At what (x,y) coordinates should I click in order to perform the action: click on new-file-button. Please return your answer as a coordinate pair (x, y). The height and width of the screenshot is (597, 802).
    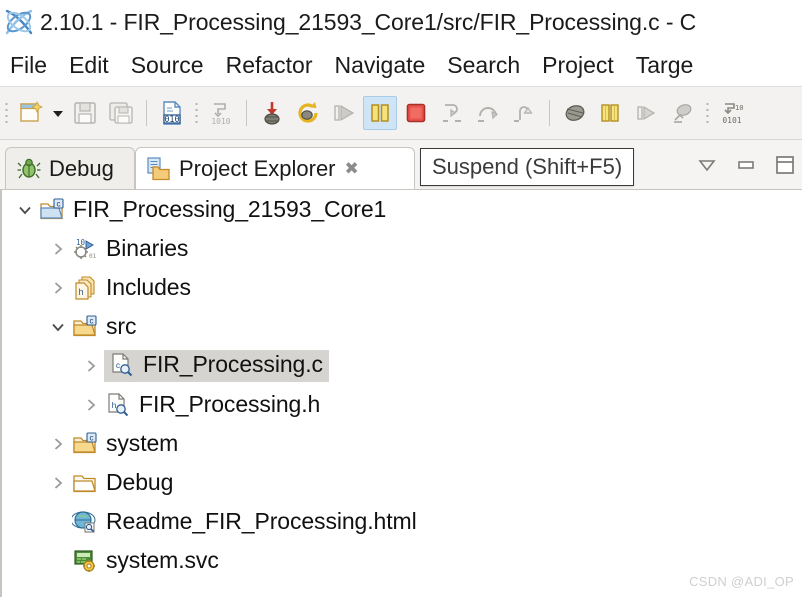
    Looking at the image, I should click on (31, 113).